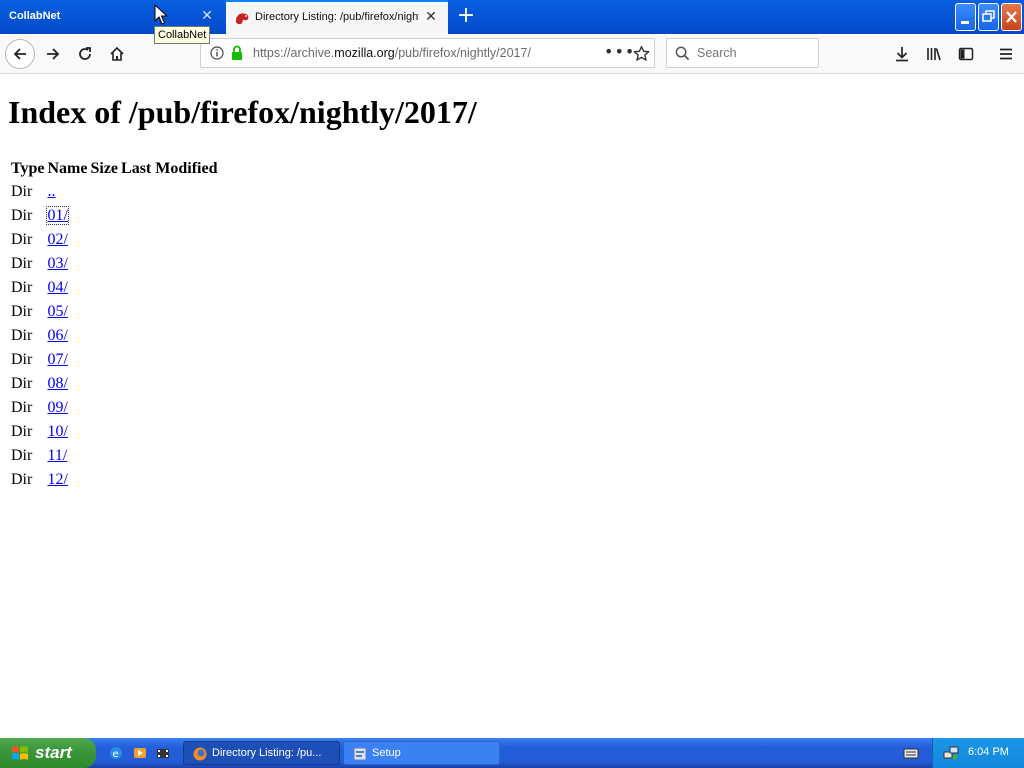  Describe the element at coordinates (466, 16) in the screenshot. I see `new-tab-button: +` at that location.